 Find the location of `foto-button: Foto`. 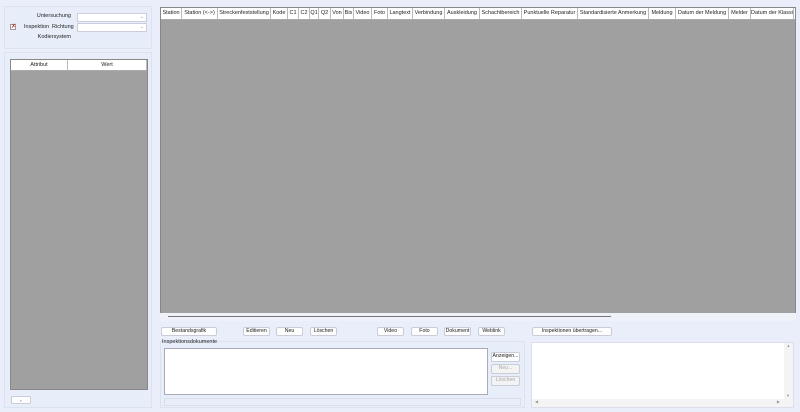

foto-button: Foto is located at coordinates (424, 331).